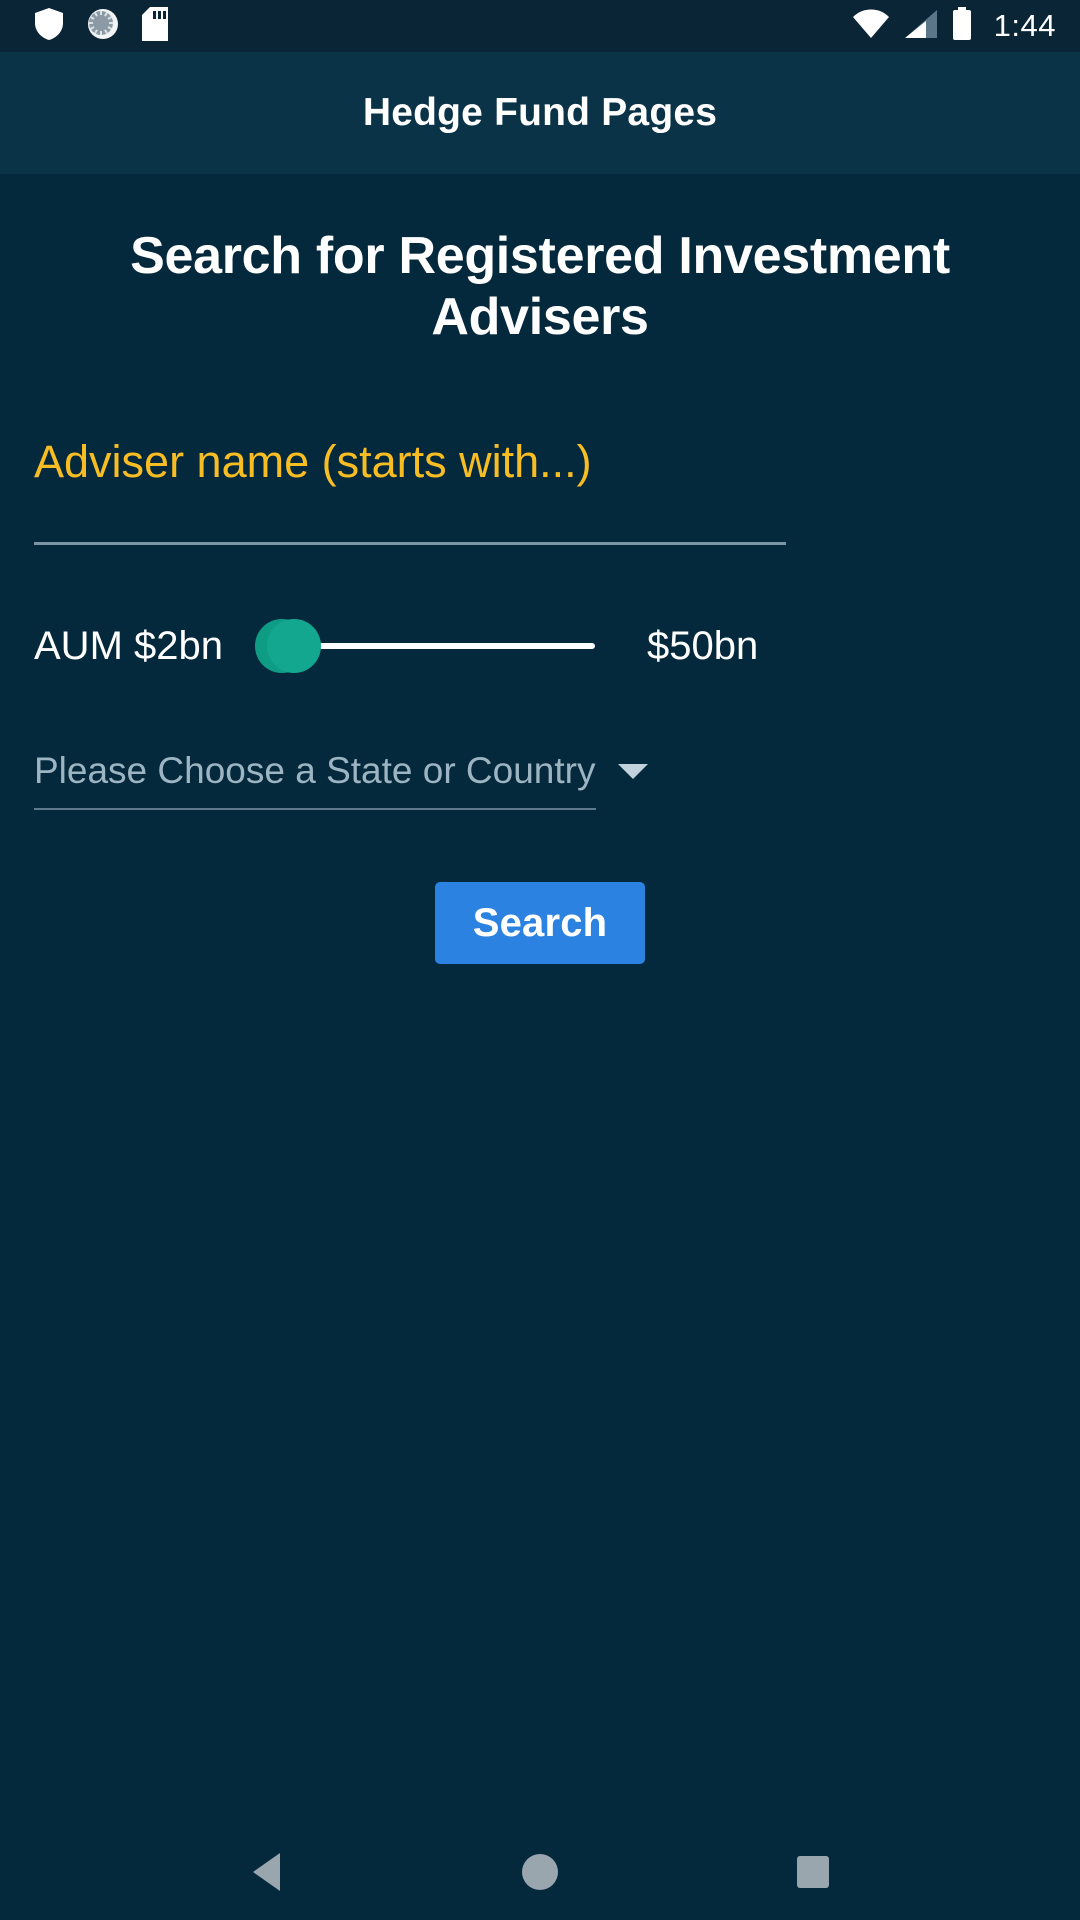 This screenshot has width=1080, height=1920. What do you see at coordinates (155, 26) in the screenshot?
I see `sd-card-icon` at bounding box center [155, 26].